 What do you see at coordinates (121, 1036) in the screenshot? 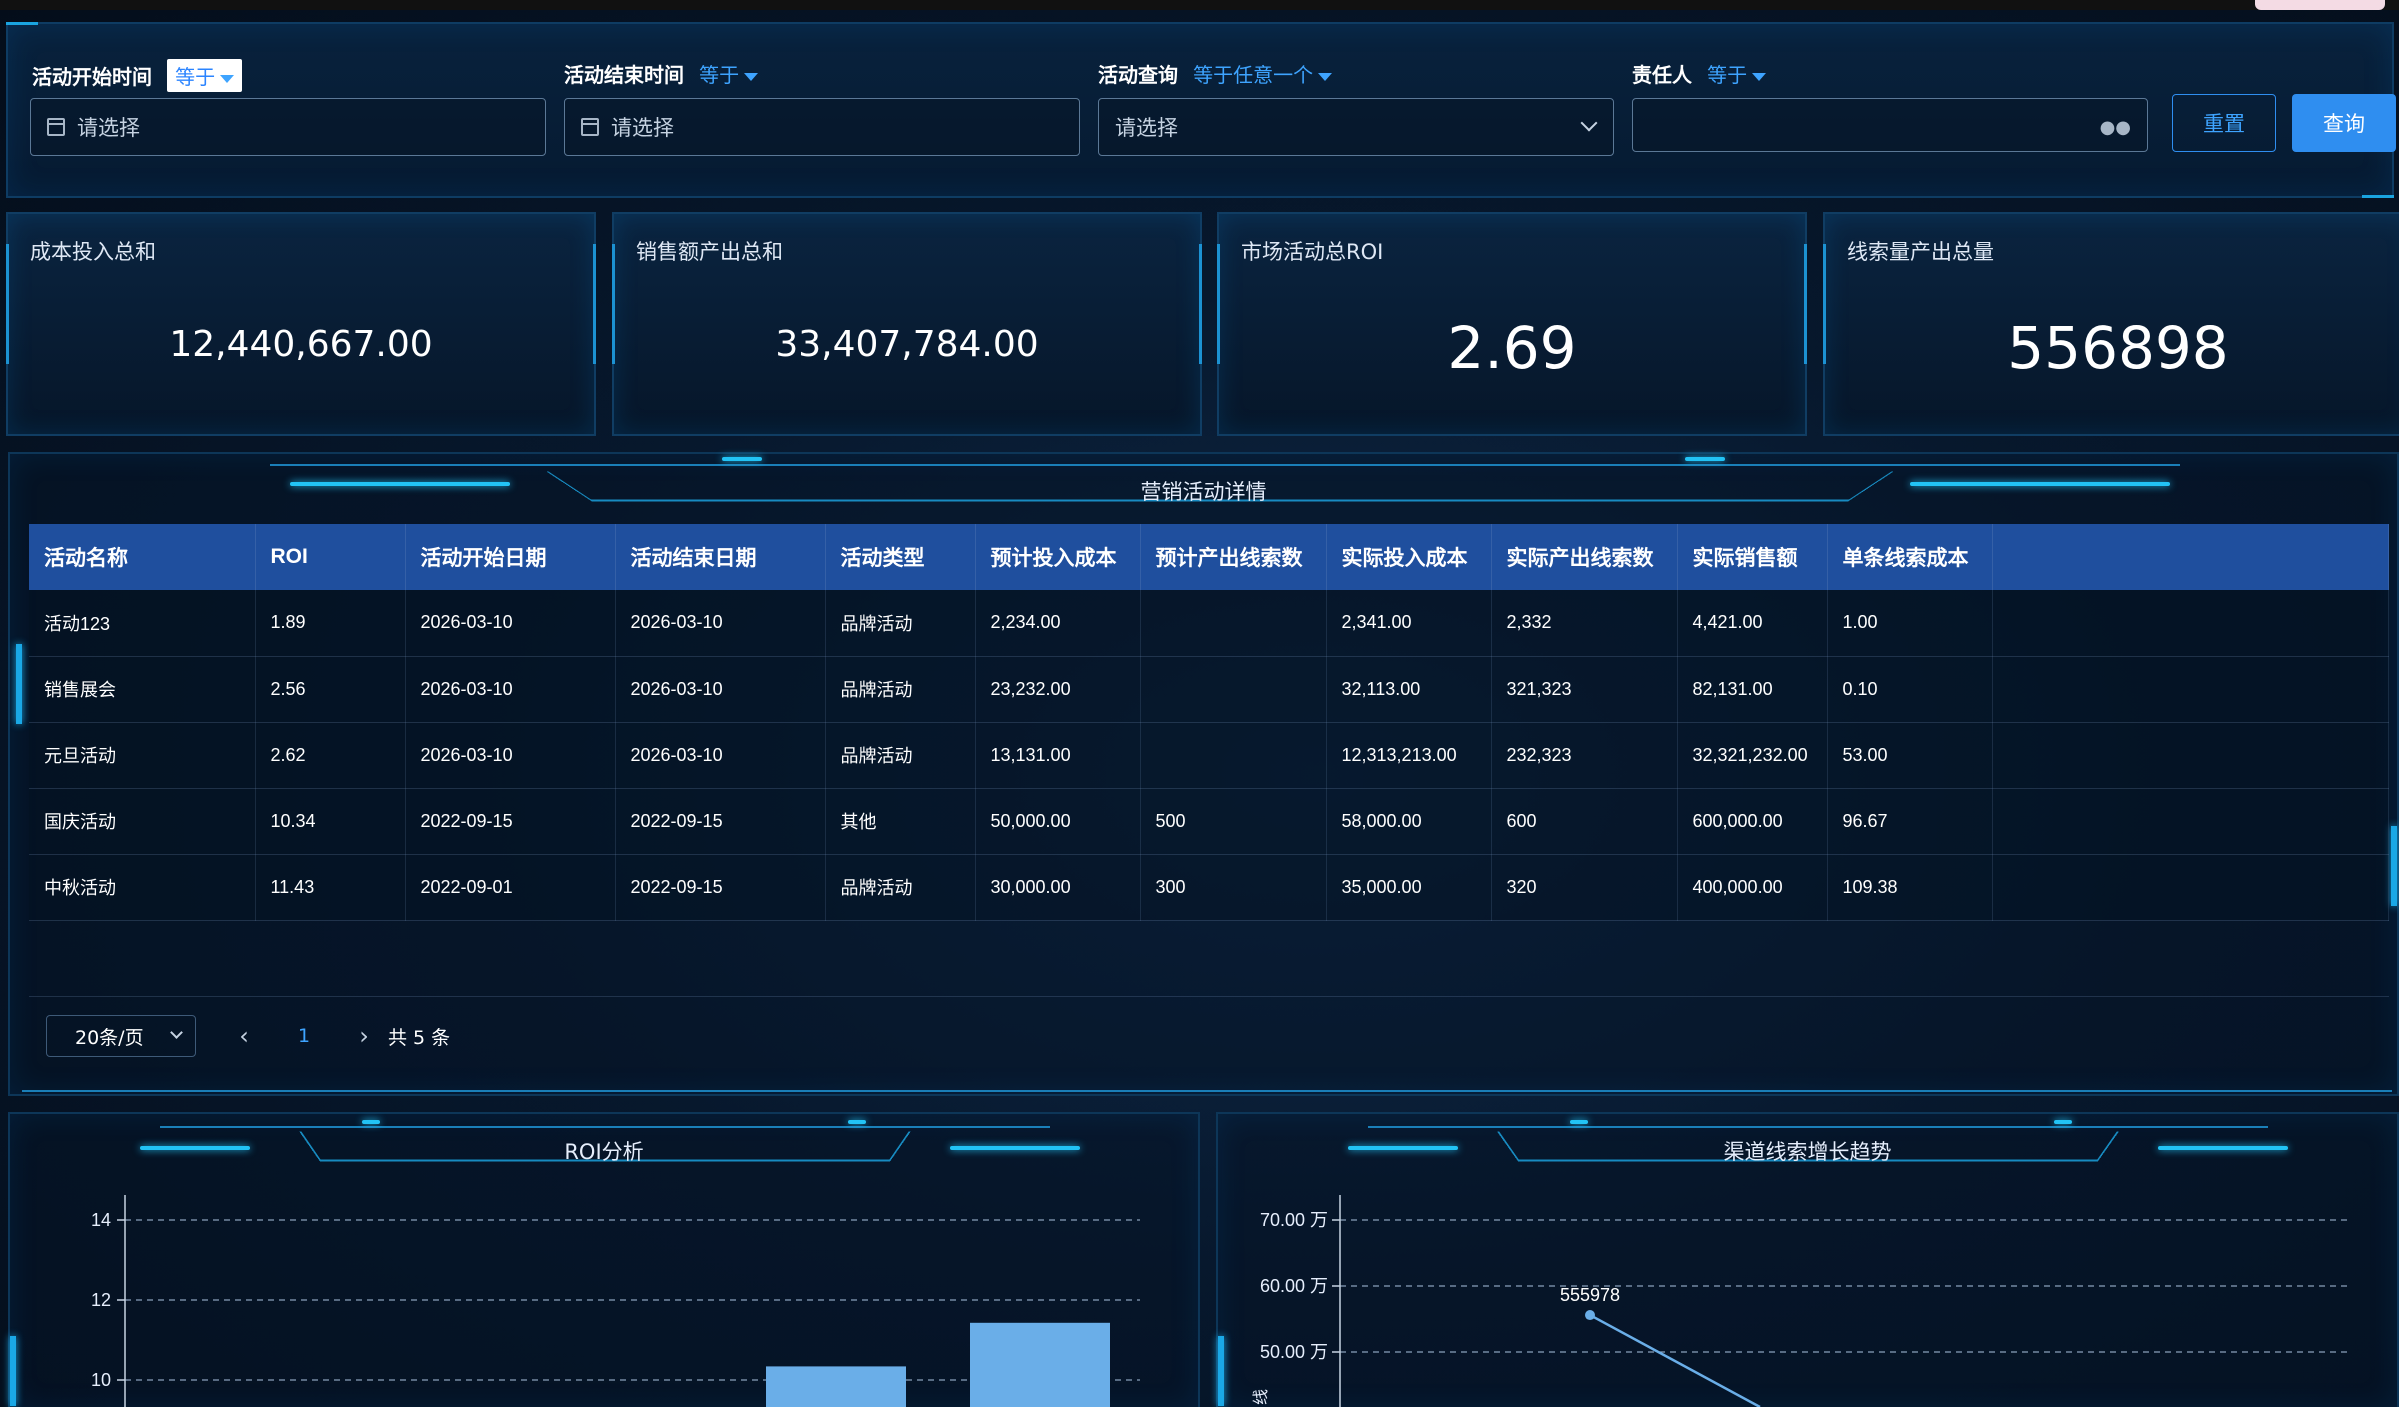
I see `page-size-select: 20条/页` at bounding box center [121, 1036].